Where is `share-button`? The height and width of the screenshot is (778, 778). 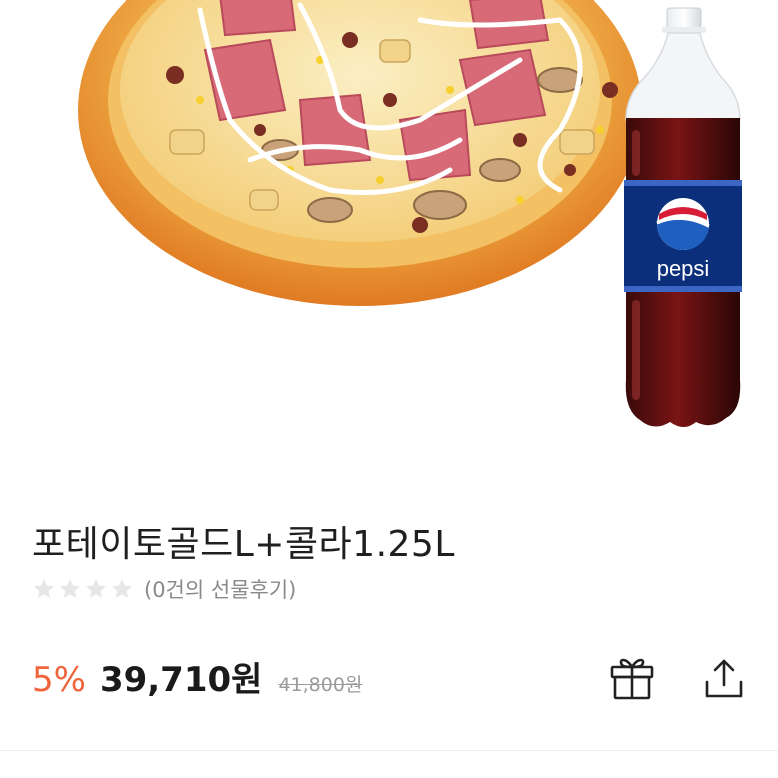
share-button is located at coordinates (724, 678).